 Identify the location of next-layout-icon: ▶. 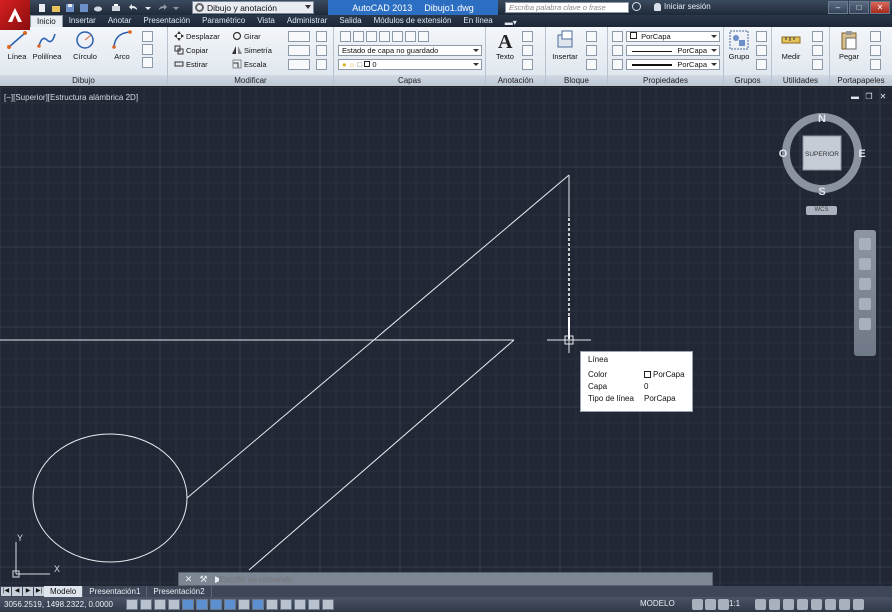
(28, 591).